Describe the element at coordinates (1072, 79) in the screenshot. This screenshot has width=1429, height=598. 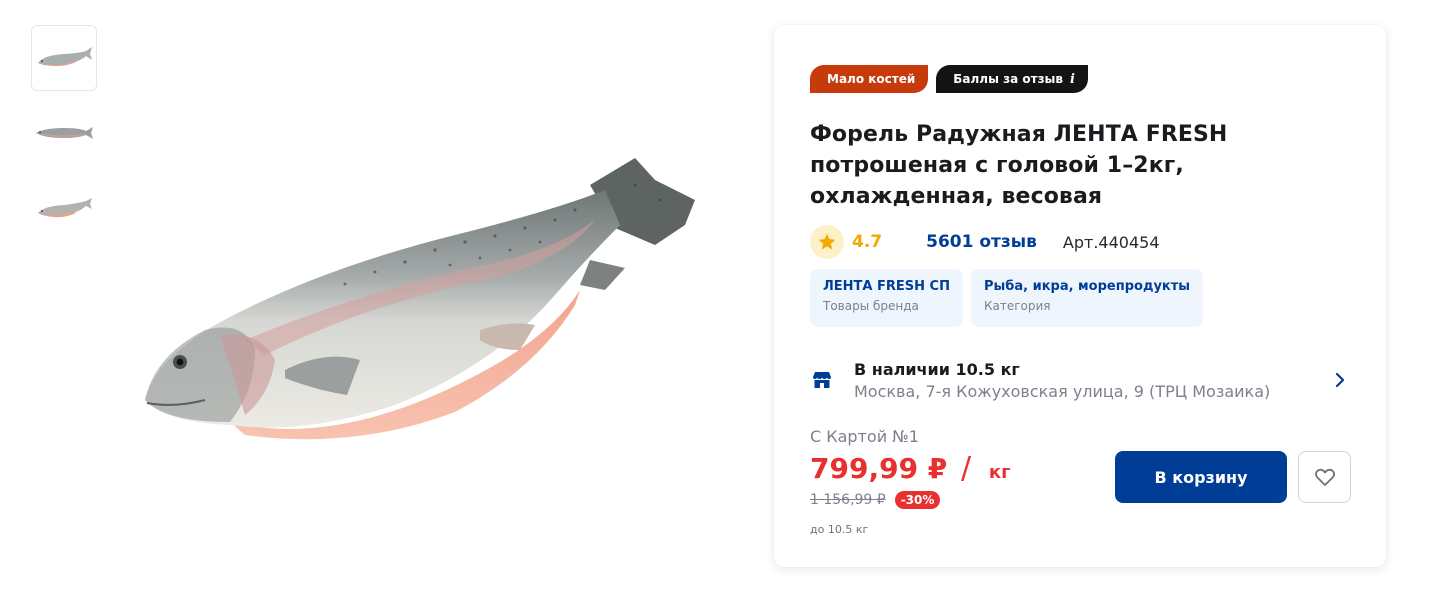
I see `info-icon: i` at that location.